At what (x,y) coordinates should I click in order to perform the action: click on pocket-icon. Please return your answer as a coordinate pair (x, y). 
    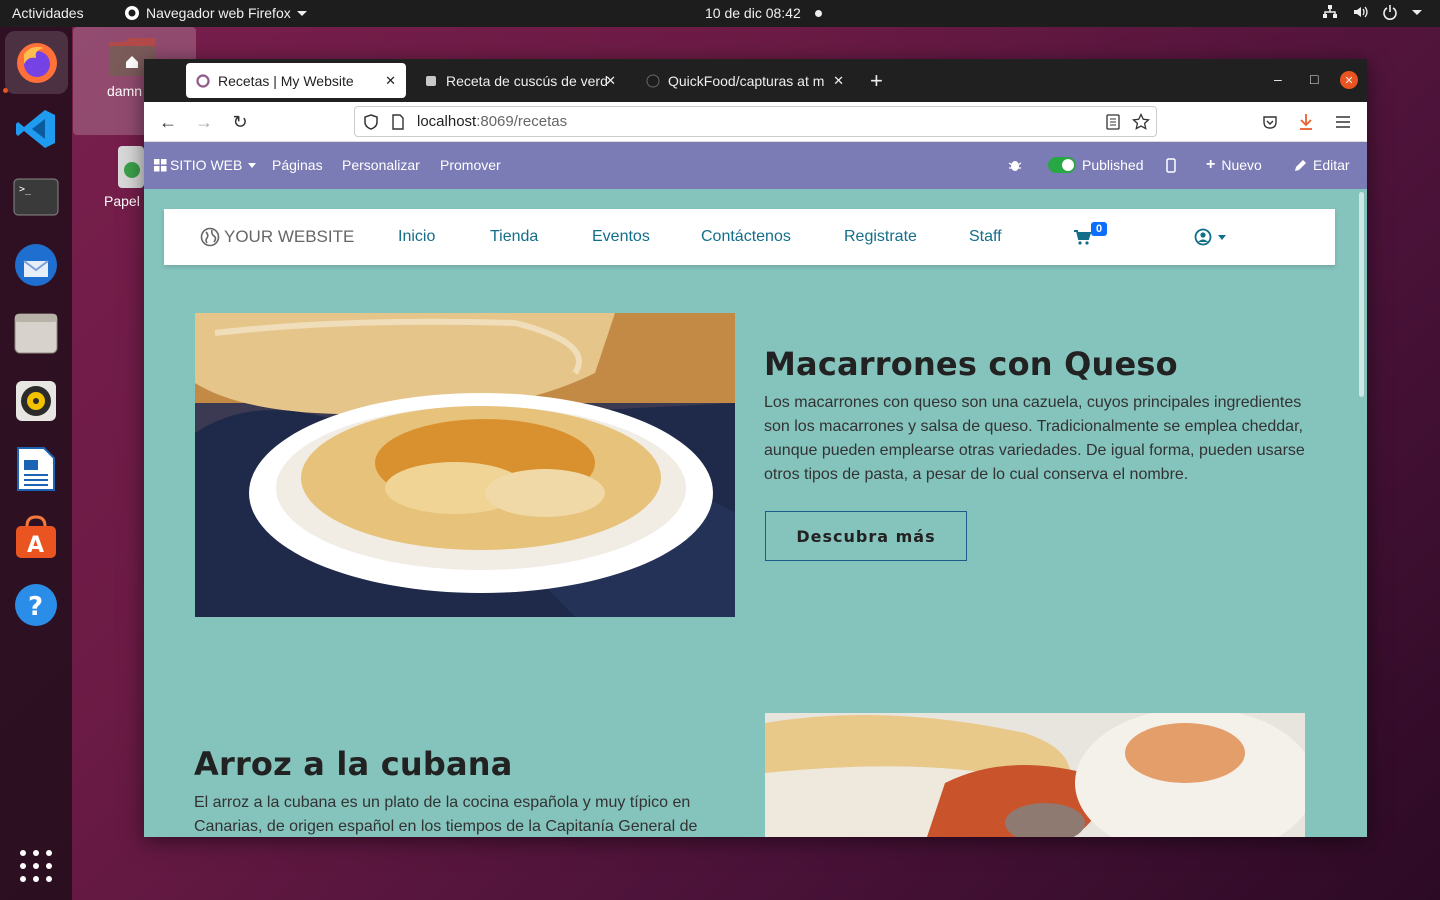
    Looking at the image, I should click on (1270, 122).